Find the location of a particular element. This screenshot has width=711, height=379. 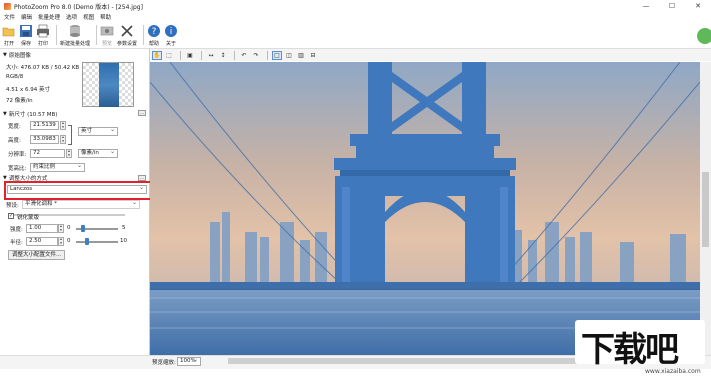

split-view-vertical-icon: ◫ is located at coordinates (289, 55).